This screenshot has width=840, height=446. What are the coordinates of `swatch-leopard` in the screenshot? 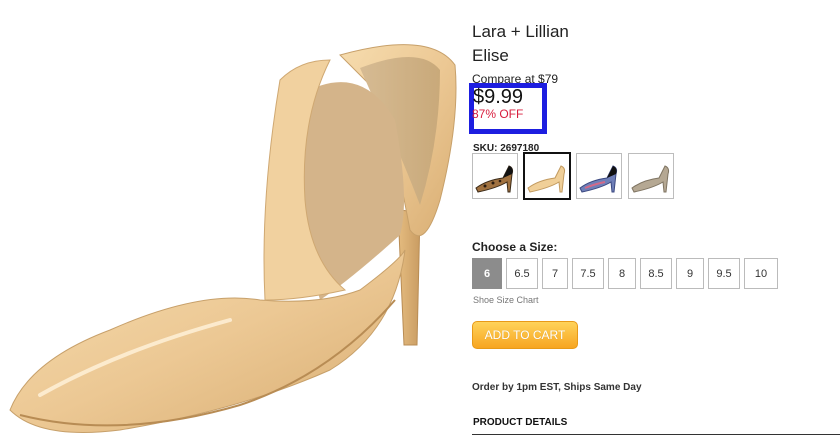 It's located at (495, 176).